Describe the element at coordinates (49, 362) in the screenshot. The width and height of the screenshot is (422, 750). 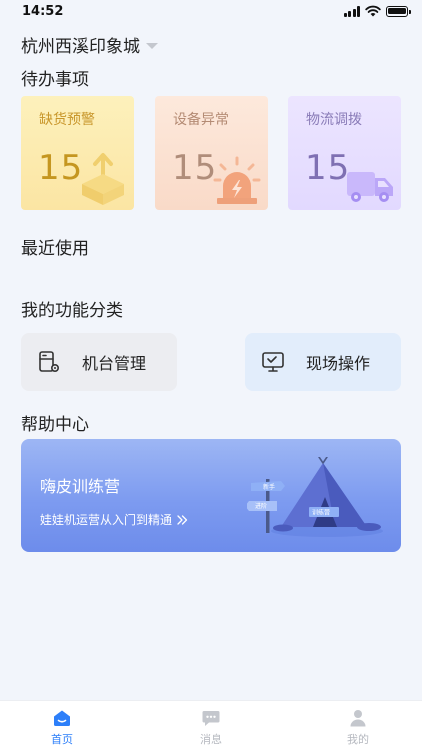
I see `machine-settings-icon` at that location.